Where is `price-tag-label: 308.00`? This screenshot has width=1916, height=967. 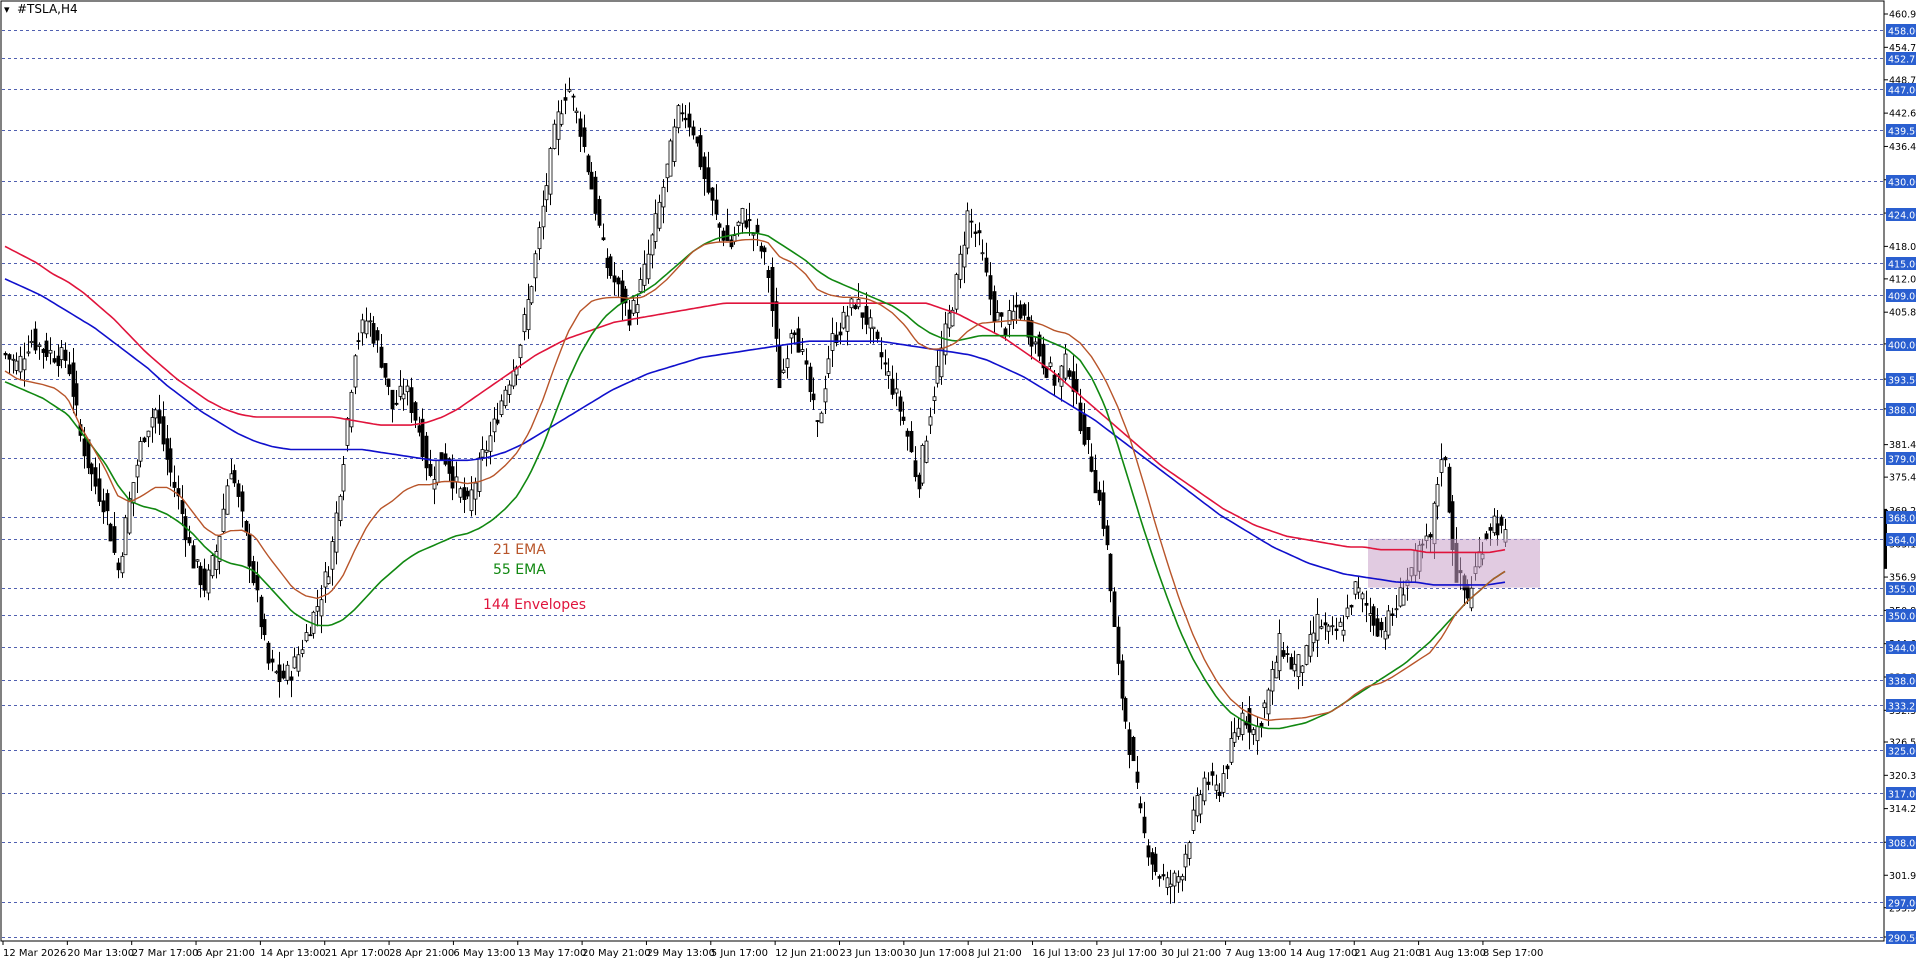
price-tag-label: 308.00 is located at coordinates (1902, 844).